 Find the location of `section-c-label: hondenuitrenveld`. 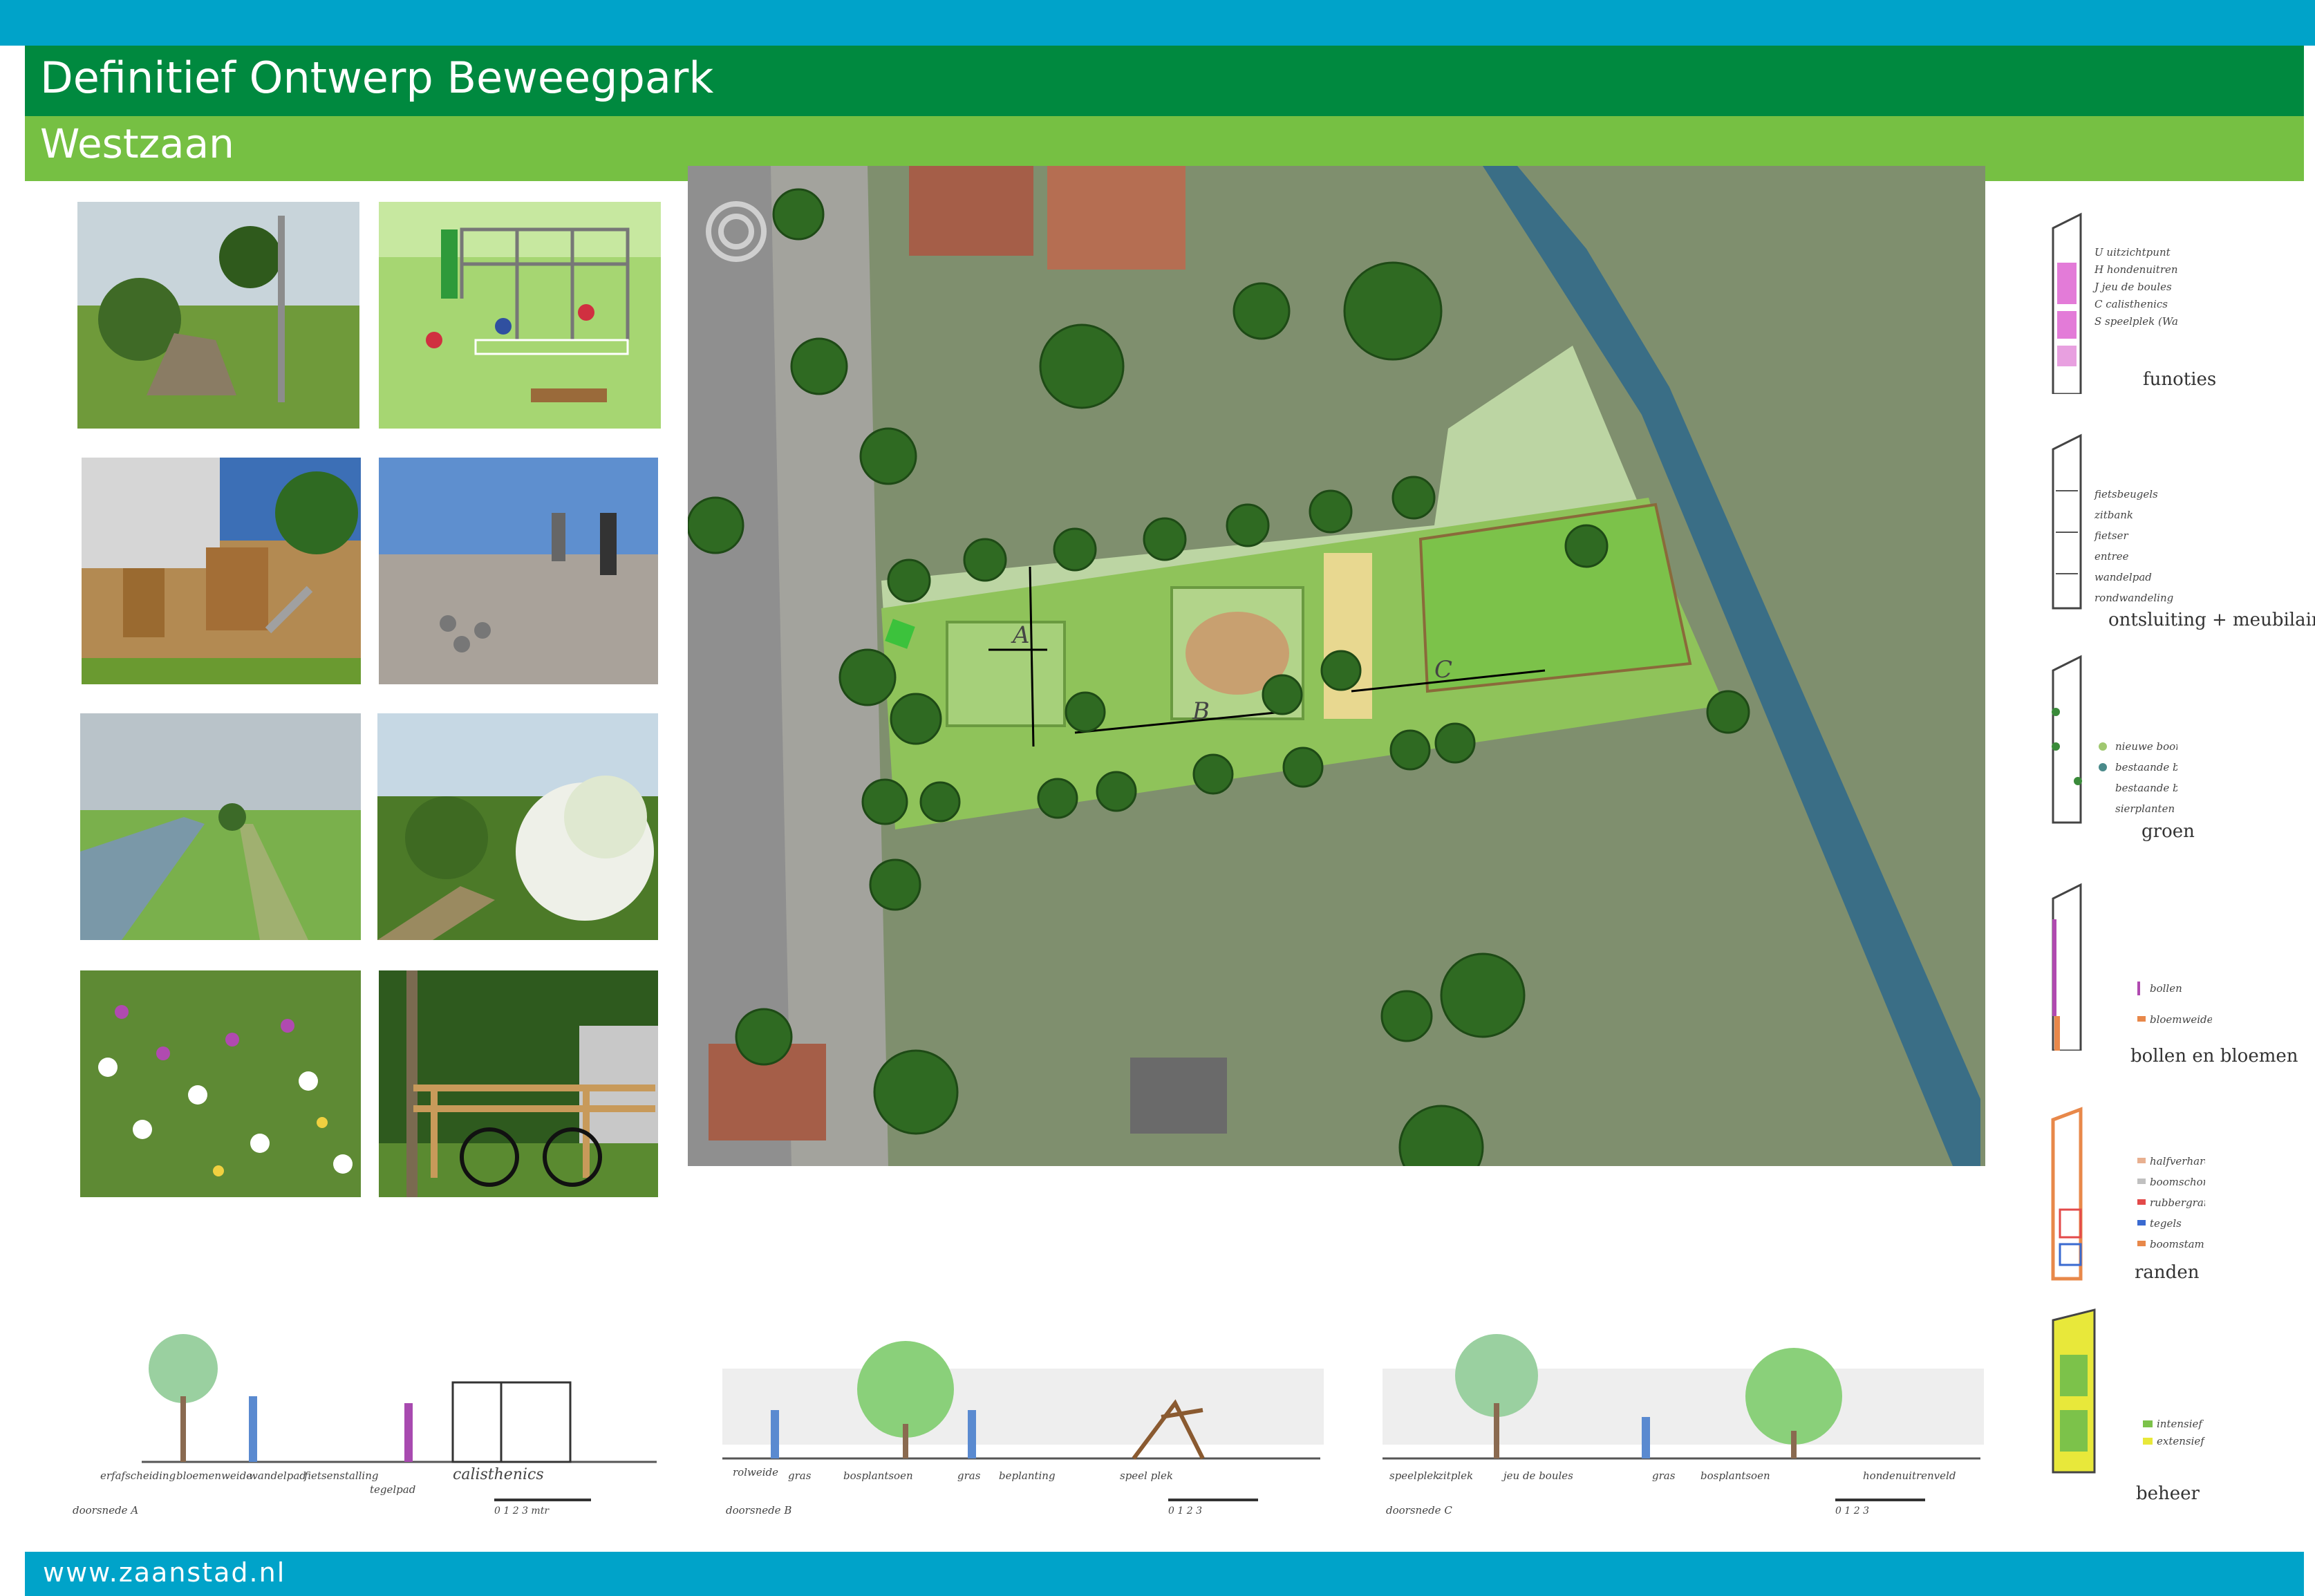

section-c-label: hondenuitrenveld is located at coordinates (1909, 1476).